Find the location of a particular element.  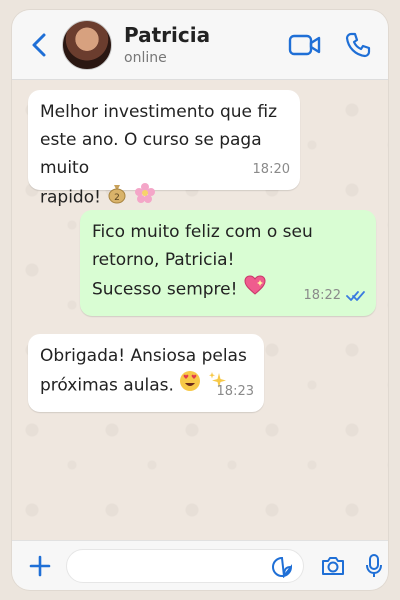

video-camera-icon is located at coordinates (304, 44).